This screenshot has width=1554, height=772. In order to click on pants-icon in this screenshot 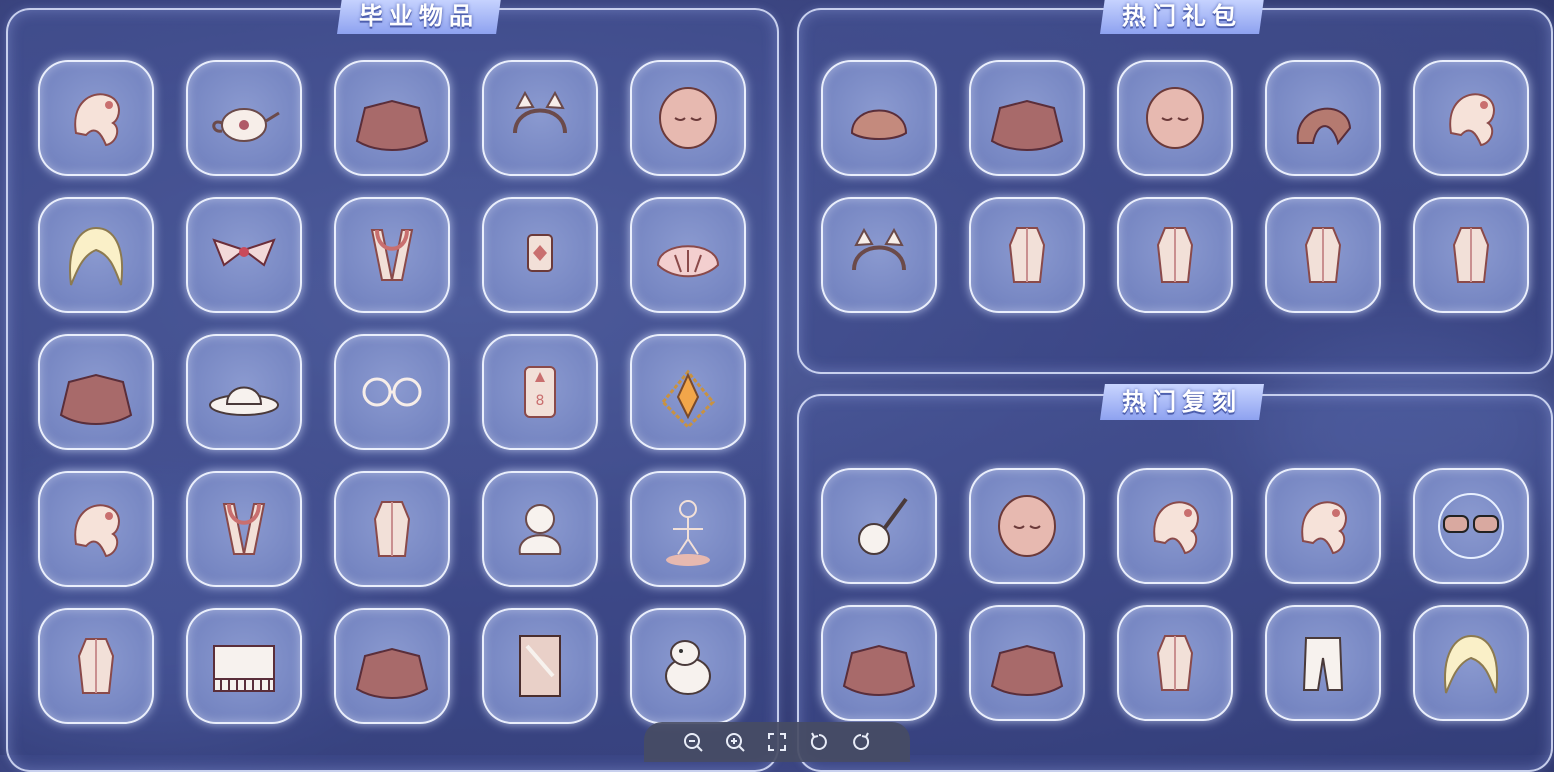, I will do `click(1323, 664)`.